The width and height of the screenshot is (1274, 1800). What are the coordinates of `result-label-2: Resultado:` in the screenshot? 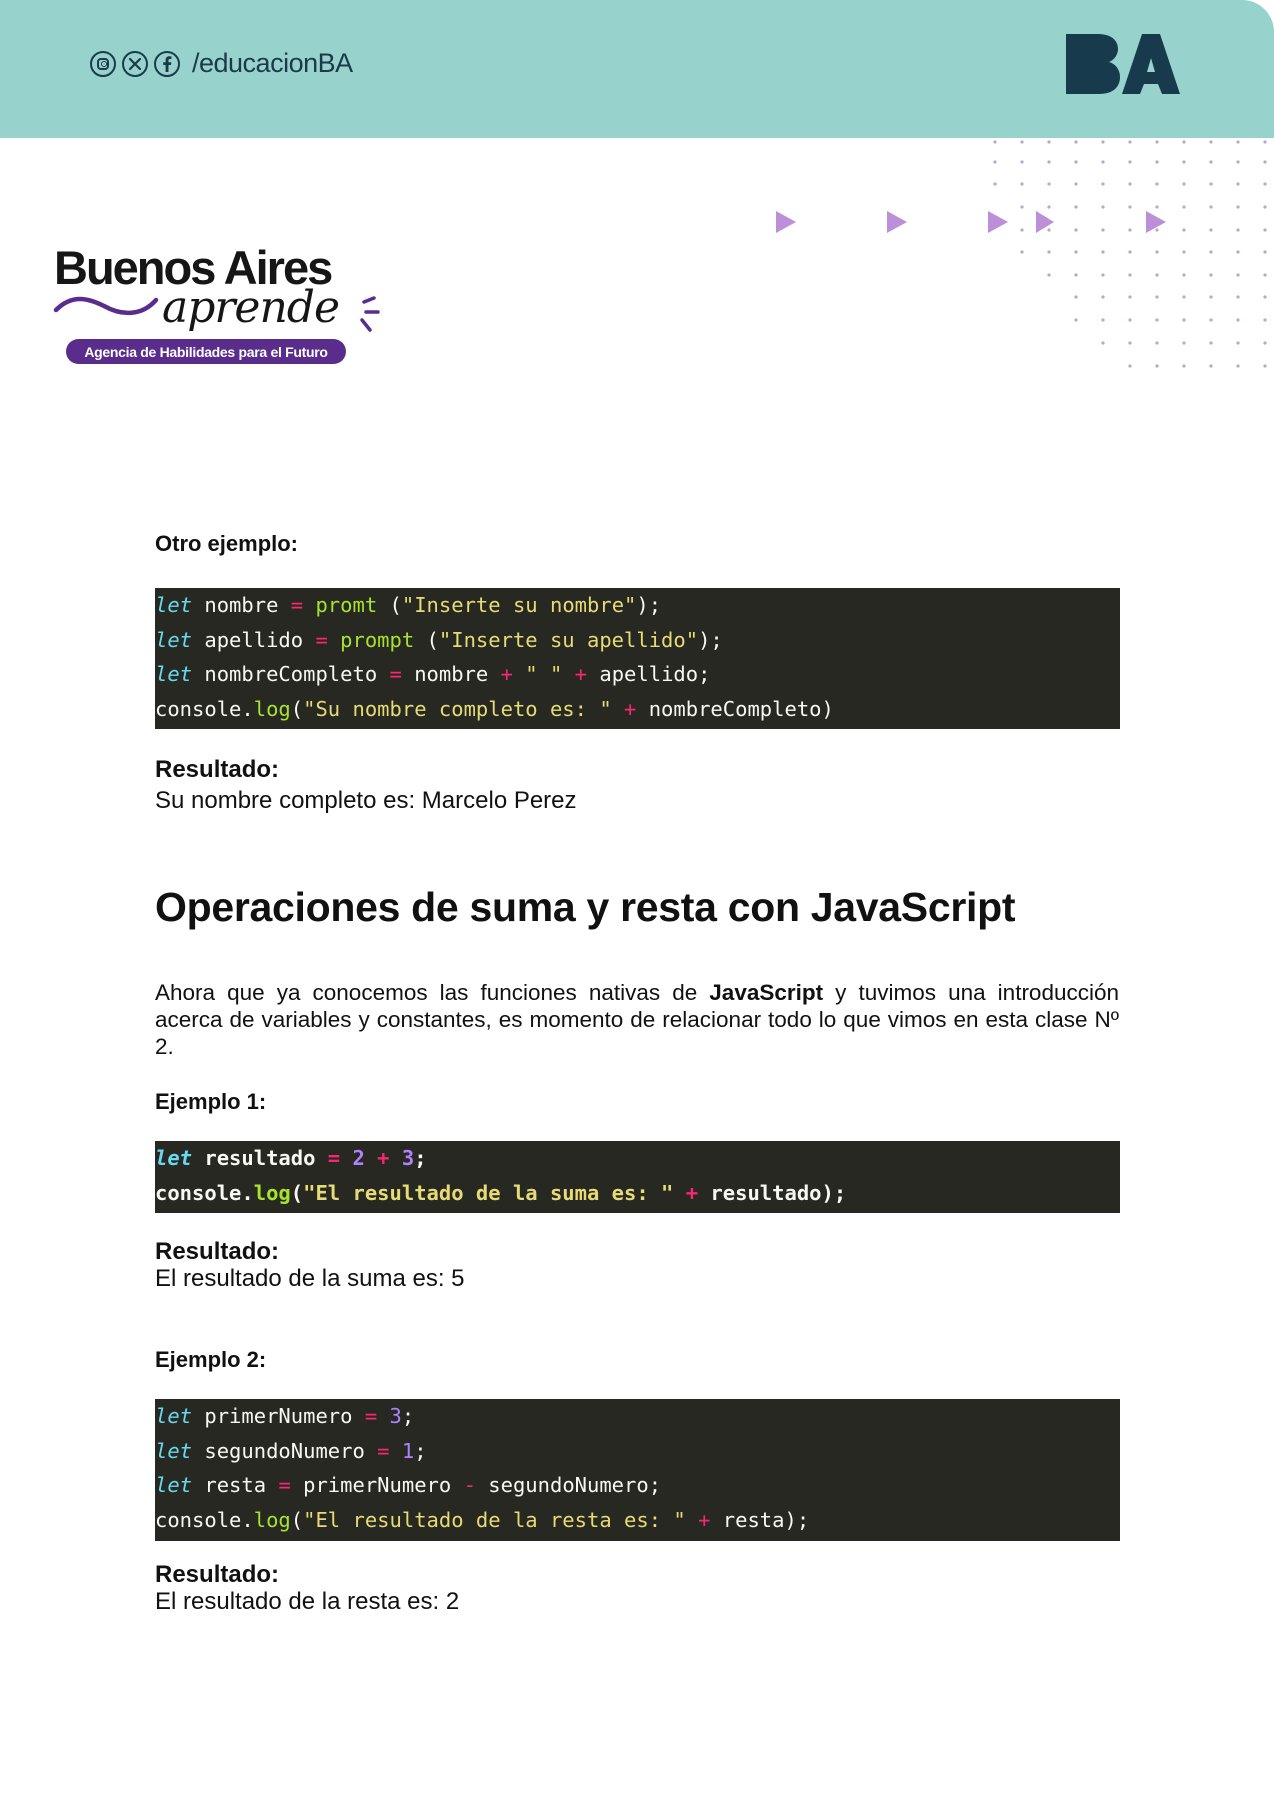 It's located at (217, 1251).